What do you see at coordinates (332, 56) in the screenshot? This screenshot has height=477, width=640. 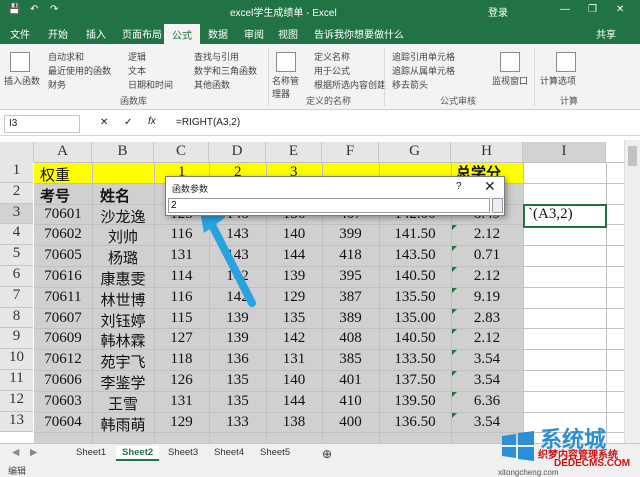 I see `define-name-button: 定义名称` at bounding box center [332, 56].